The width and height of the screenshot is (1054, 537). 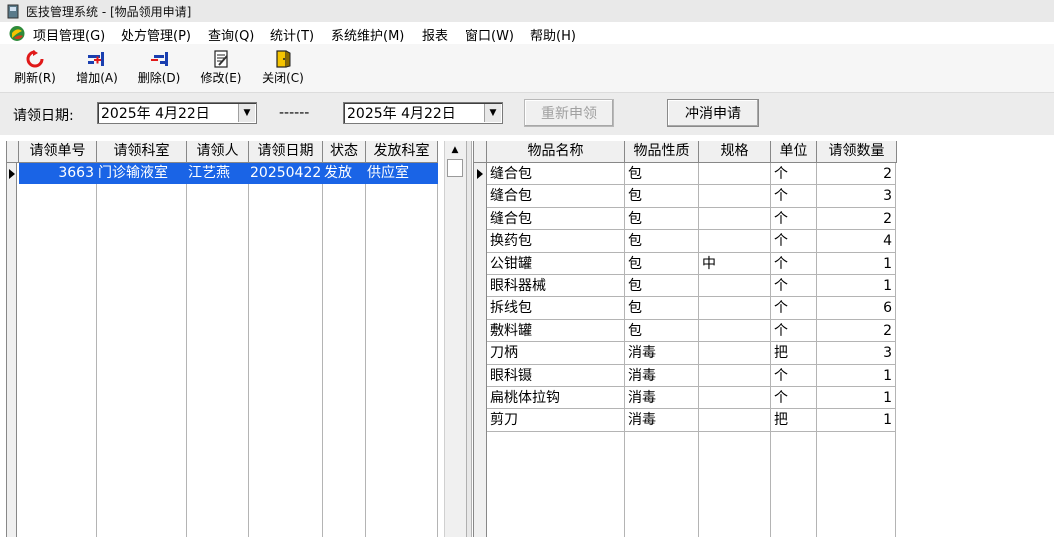 I want to click on date-to-picker: 2025年 4月22日 ▼, so click(x=423, y=113).